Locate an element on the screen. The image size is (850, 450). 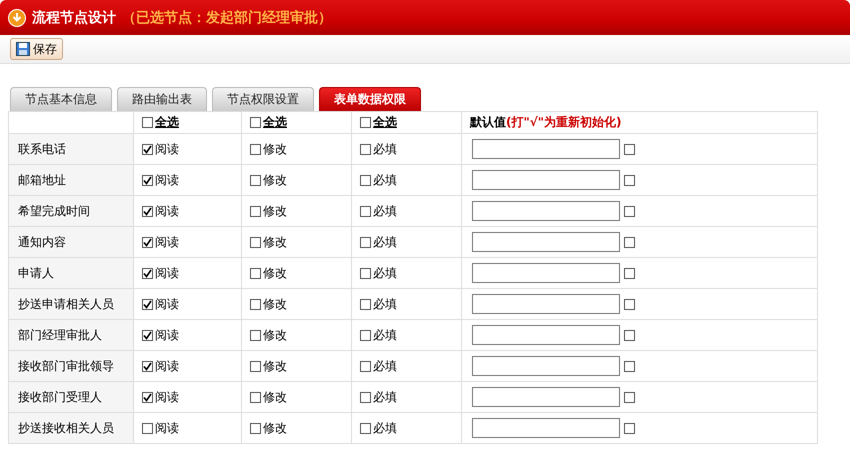
field-name: 接收部门审批领导 is located at coordinates (71, 366).